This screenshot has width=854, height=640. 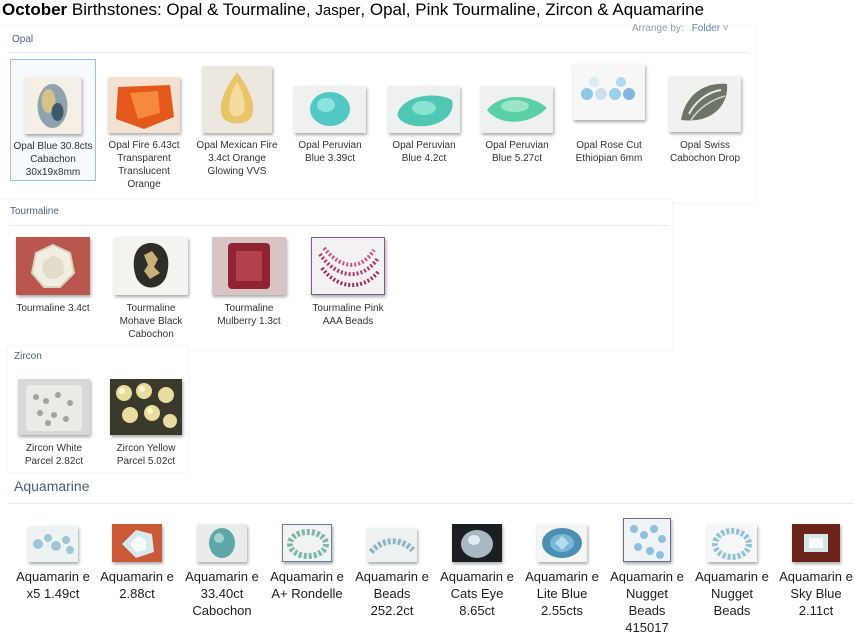 I want to click on file-item-tourmaline: Tourmaline 3.4ct, so click(x=53, y=287).